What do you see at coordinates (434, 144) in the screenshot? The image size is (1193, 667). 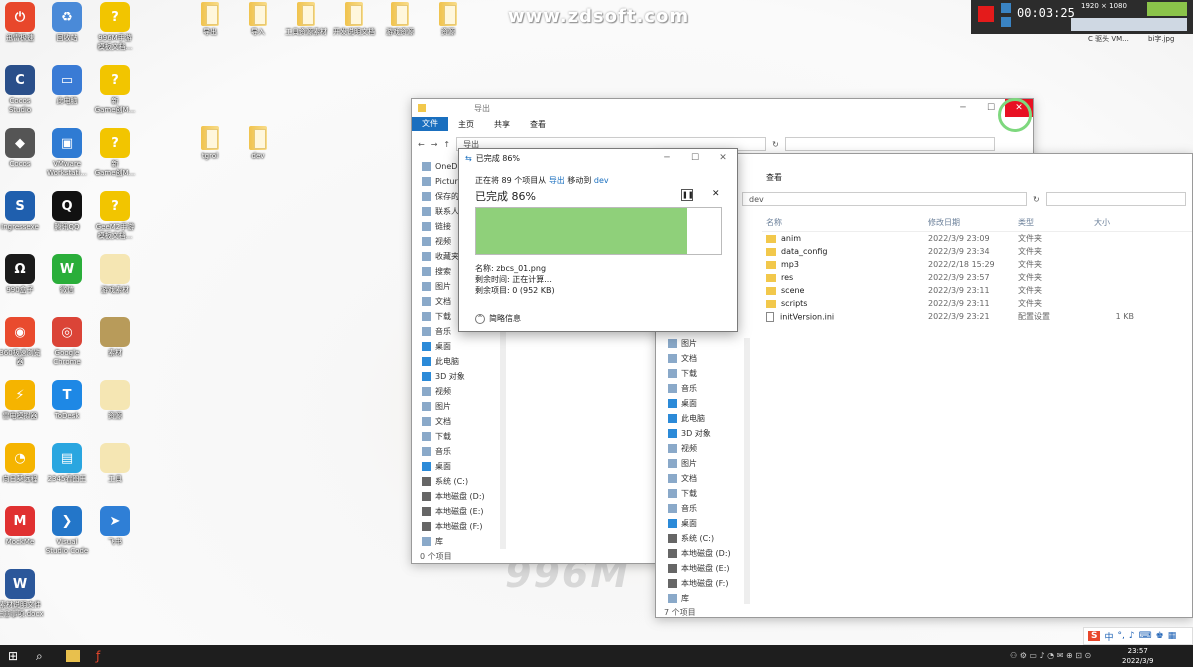 I see `forward-icon: →` at bounding box center [434, 144].